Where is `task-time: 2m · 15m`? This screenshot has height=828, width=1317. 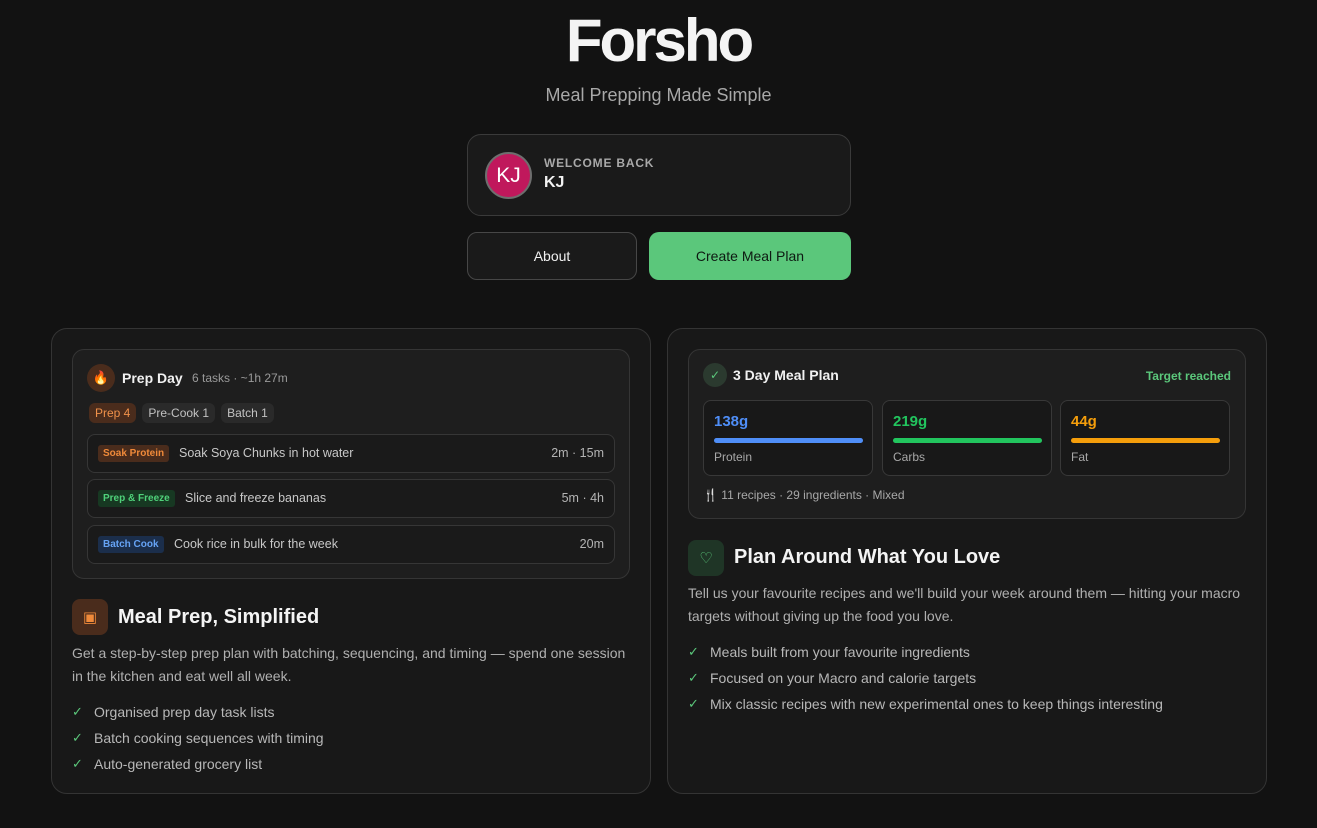 task-time: 2m · 15m is located at coordinates (577, 453).